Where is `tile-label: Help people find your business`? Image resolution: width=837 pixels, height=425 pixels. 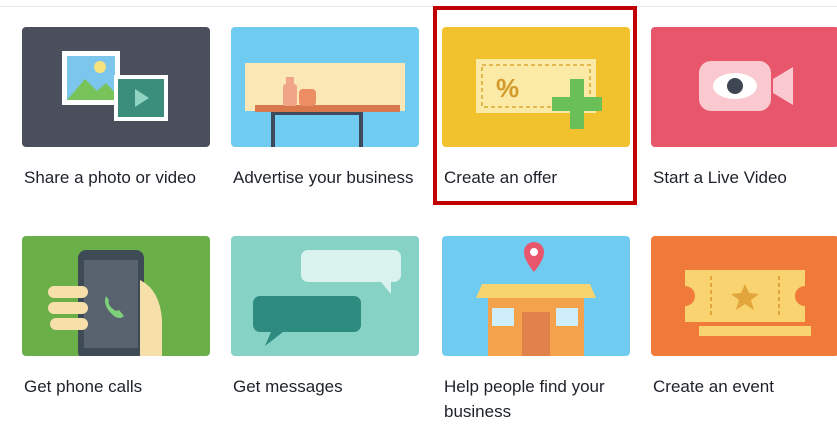
tile-label: Help people find your business is located at coordinates (524, 399).